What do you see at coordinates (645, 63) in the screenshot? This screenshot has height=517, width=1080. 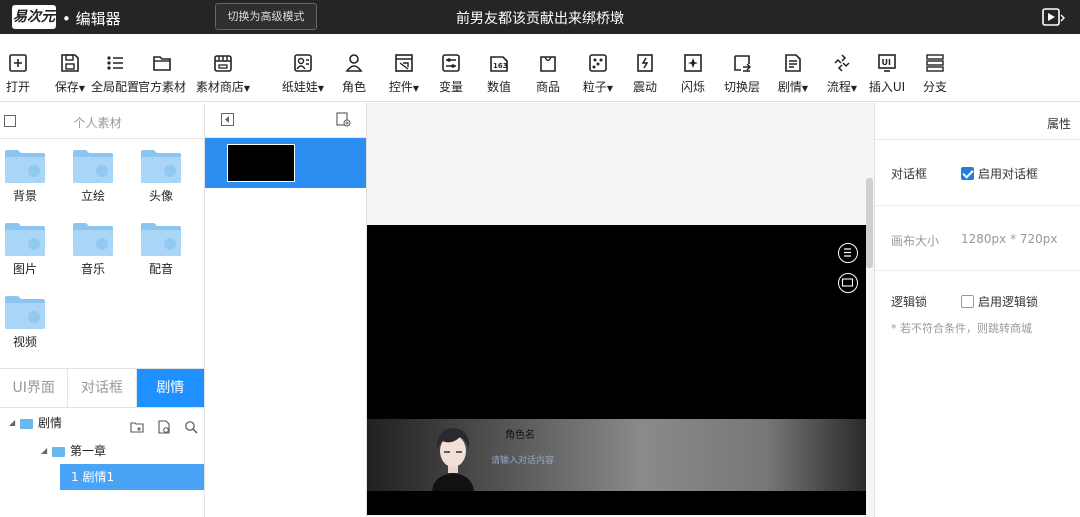 I see `shake-icon` at bounding box center [645, 63].